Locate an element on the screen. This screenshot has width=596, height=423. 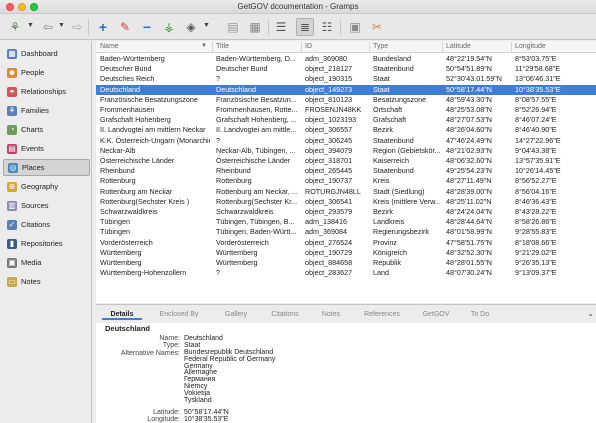
print-icon: ▣ is located at coordinates (355, 27).